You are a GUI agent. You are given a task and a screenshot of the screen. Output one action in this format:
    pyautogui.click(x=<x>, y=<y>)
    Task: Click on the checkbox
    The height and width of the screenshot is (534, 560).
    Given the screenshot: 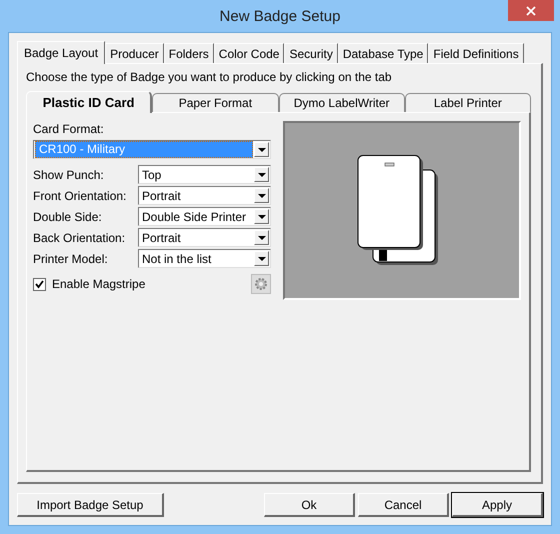 What is the action you would take?
    pyautogui.click(x=39, y=284)
    